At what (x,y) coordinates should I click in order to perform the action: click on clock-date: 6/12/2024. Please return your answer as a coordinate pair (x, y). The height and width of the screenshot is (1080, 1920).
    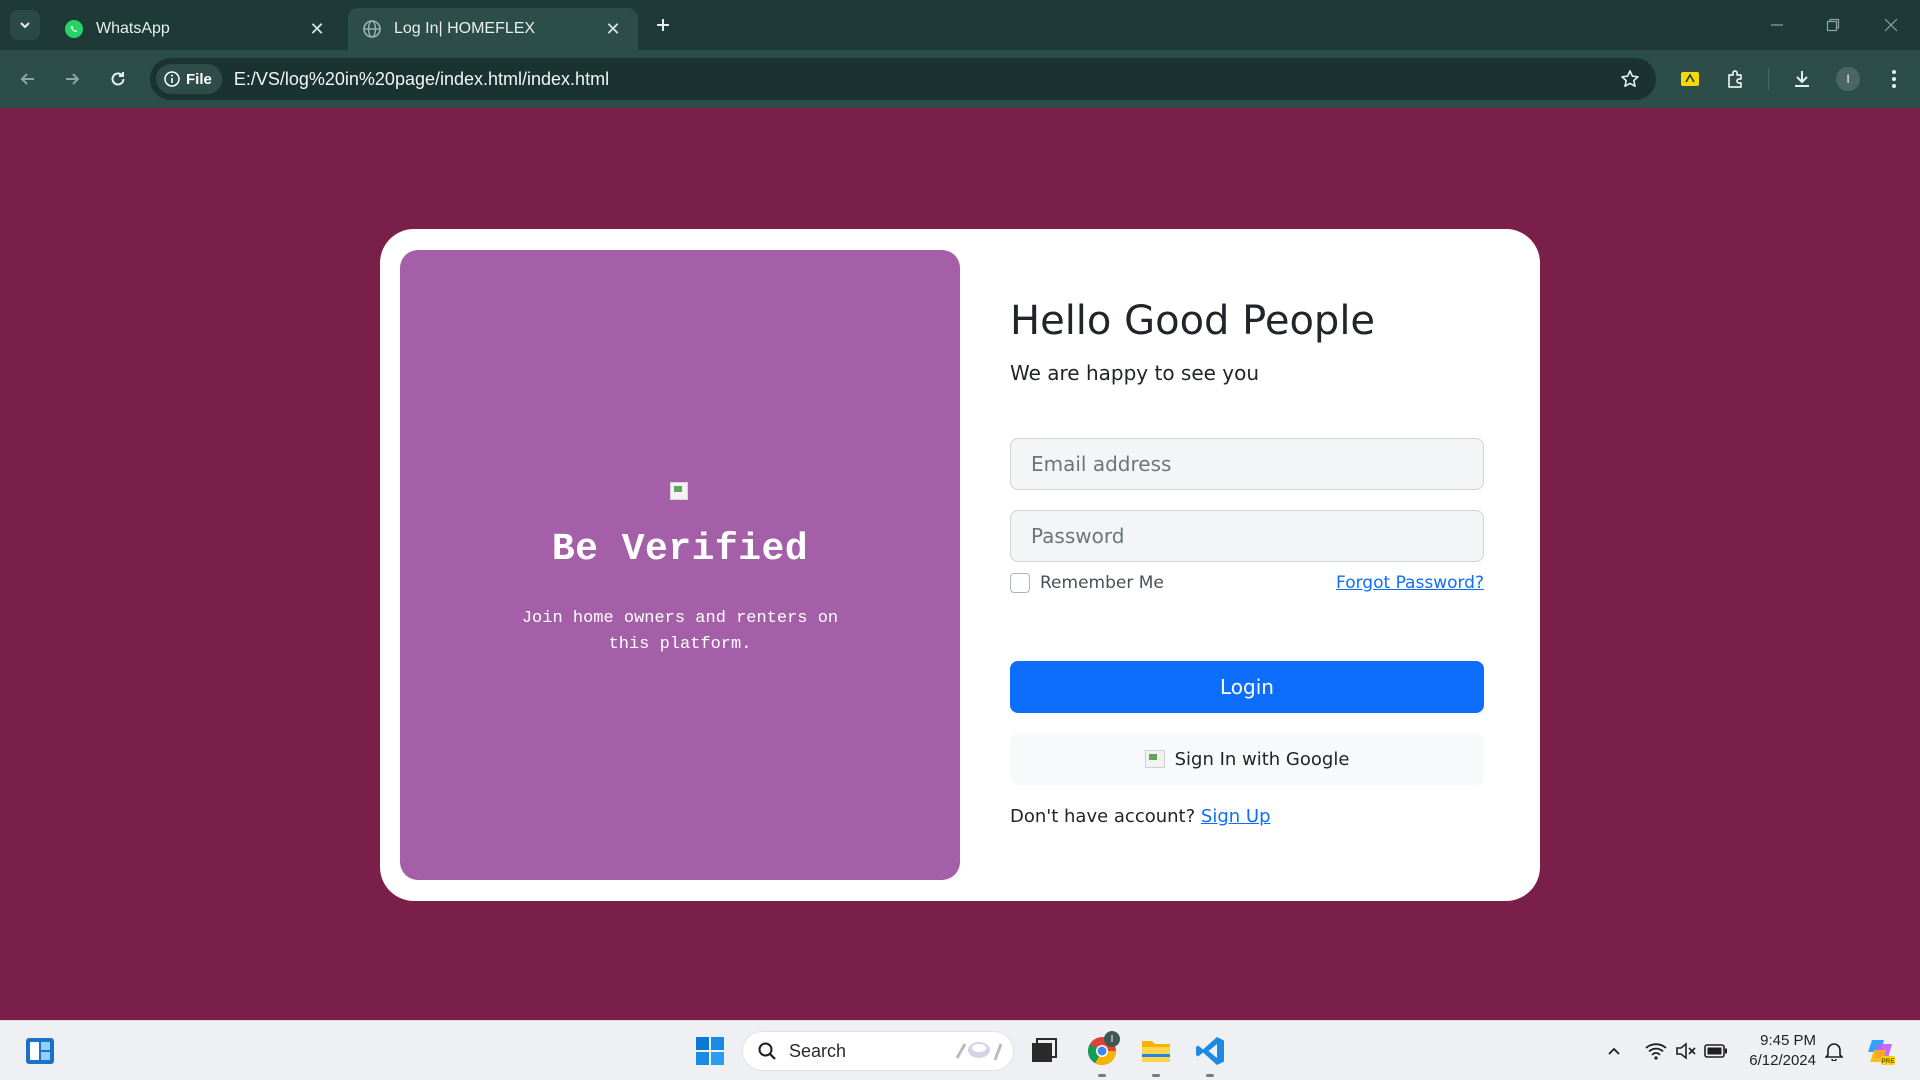
    Looking at the image, I should click on (1782, 1060).